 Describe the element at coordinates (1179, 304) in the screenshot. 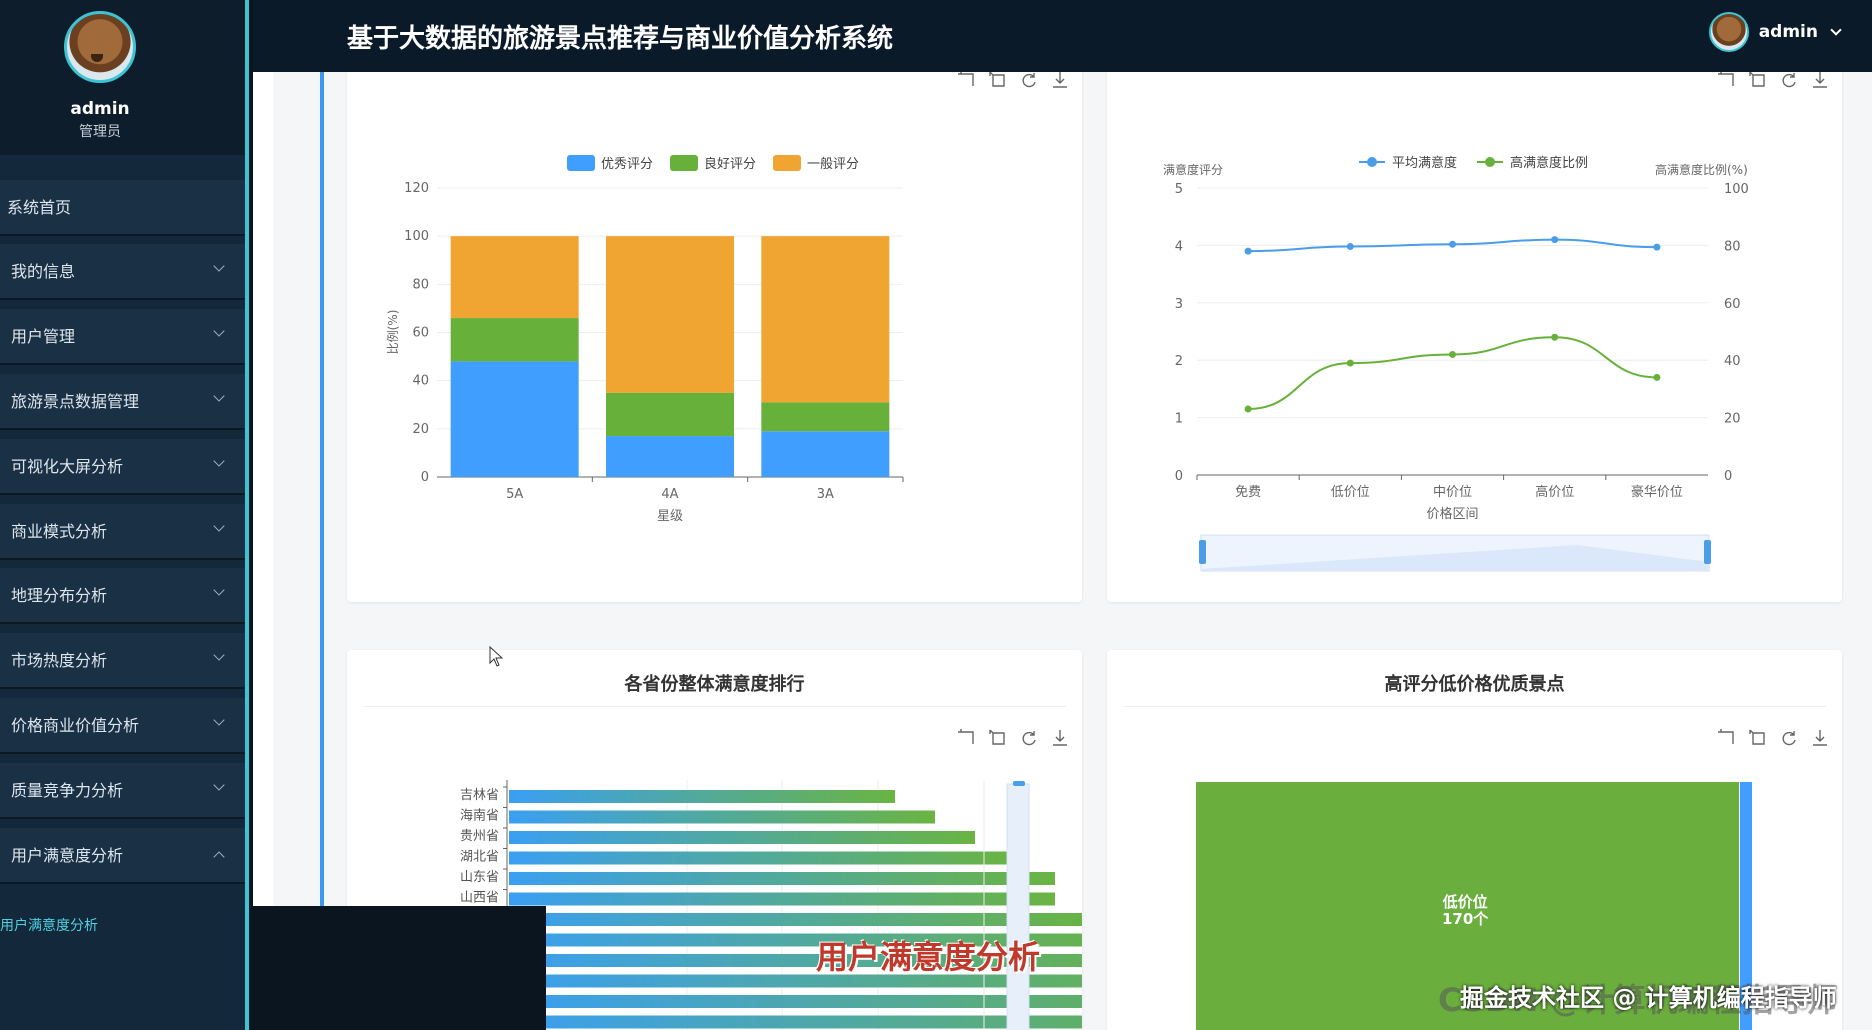

I see `y-tick-label-left: 3` at that location.